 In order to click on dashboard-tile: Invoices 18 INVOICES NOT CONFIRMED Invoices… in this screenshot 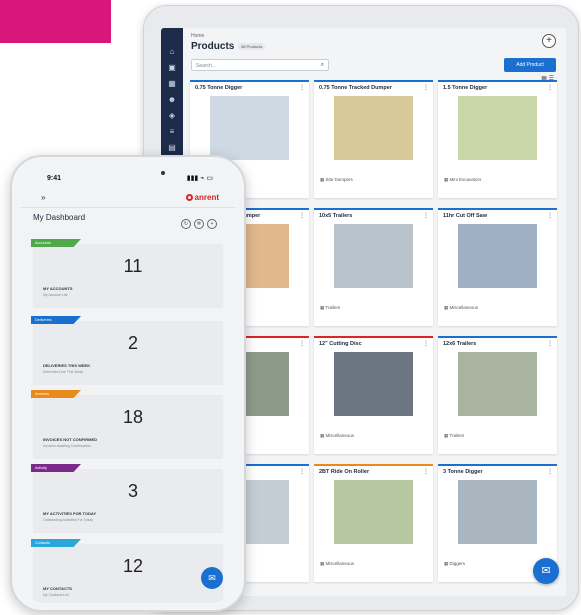, I will do `click(127, 424)`.